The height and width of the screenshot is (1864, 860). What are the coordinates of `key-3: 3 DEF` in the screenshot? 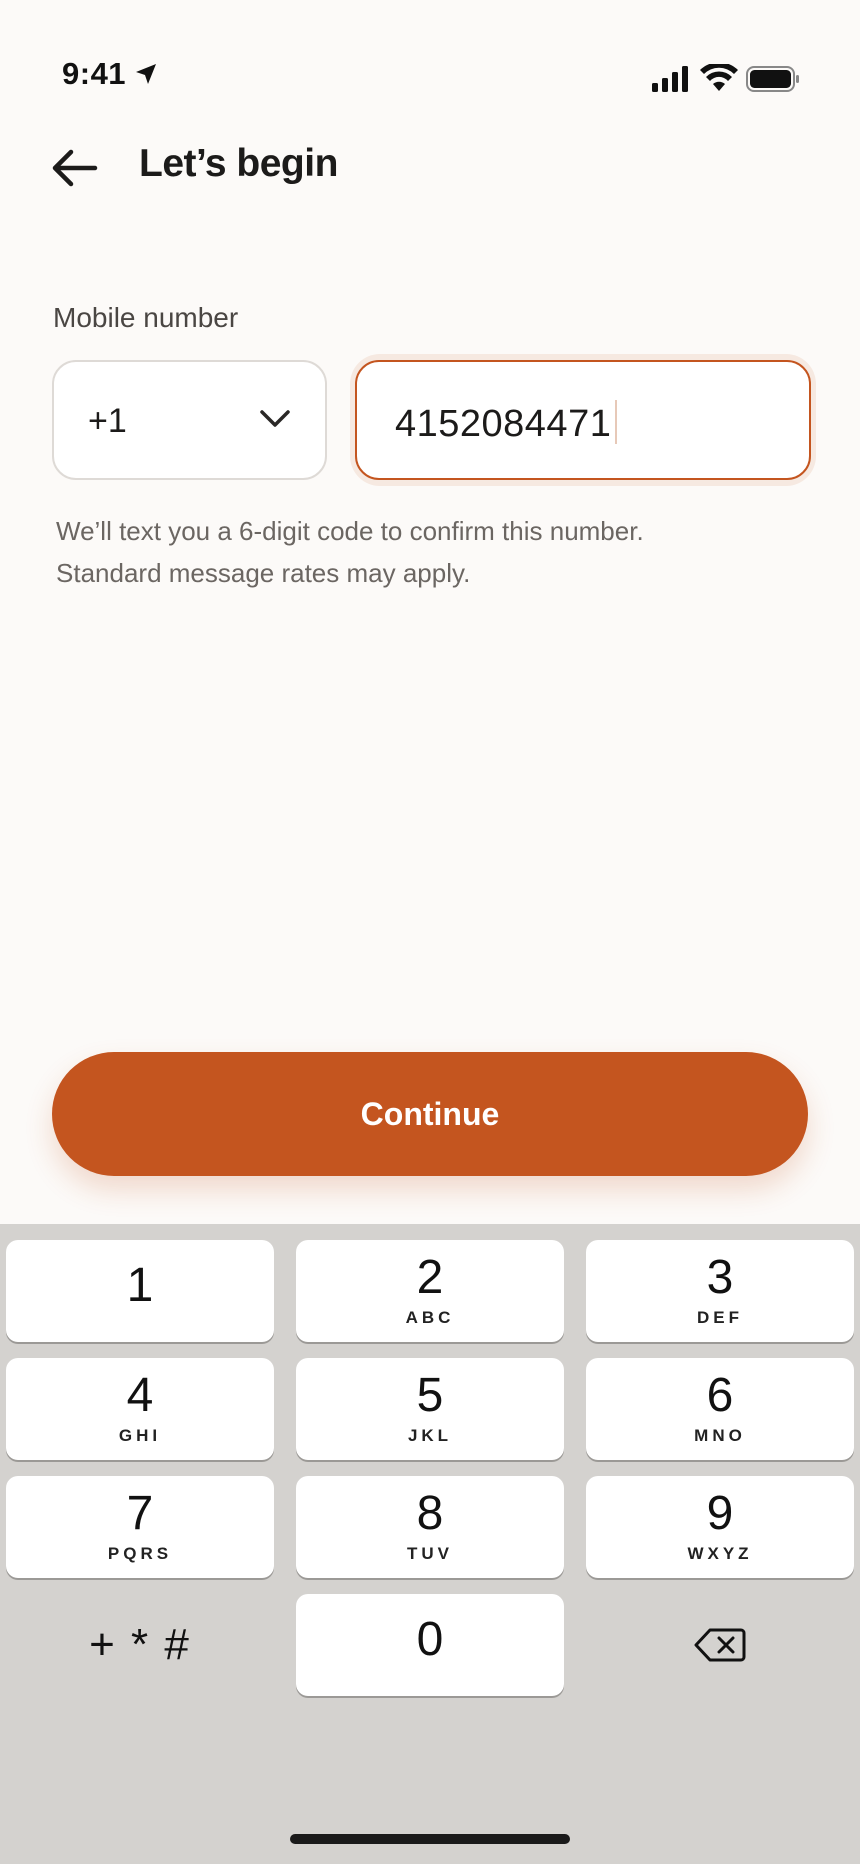 It's located at (720, 1291).